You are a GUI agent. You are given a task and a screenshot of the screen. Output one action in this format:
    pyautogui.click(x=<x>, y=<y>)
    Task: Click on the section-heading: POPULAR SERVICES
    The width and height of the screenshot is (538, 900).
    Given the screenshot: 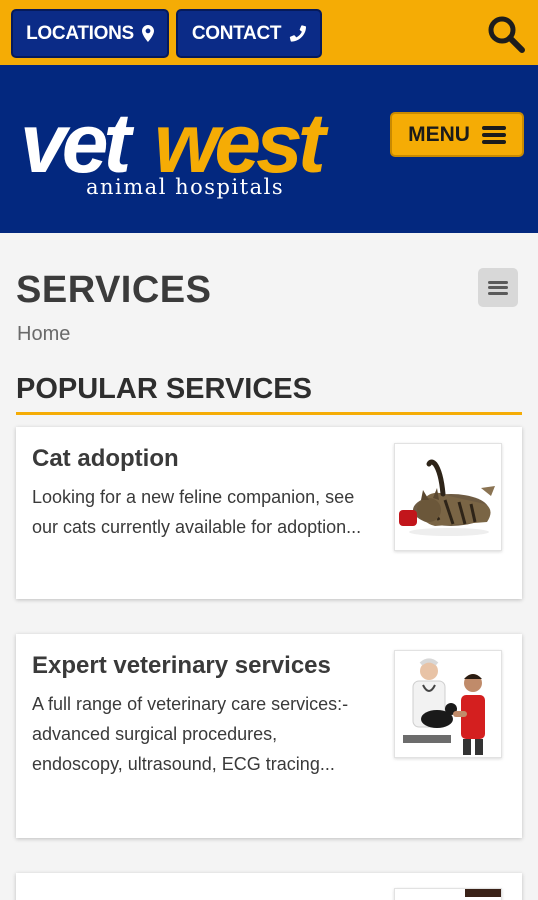 What is the action you would take?
    pyautogui.click(x=269, y=394)
    